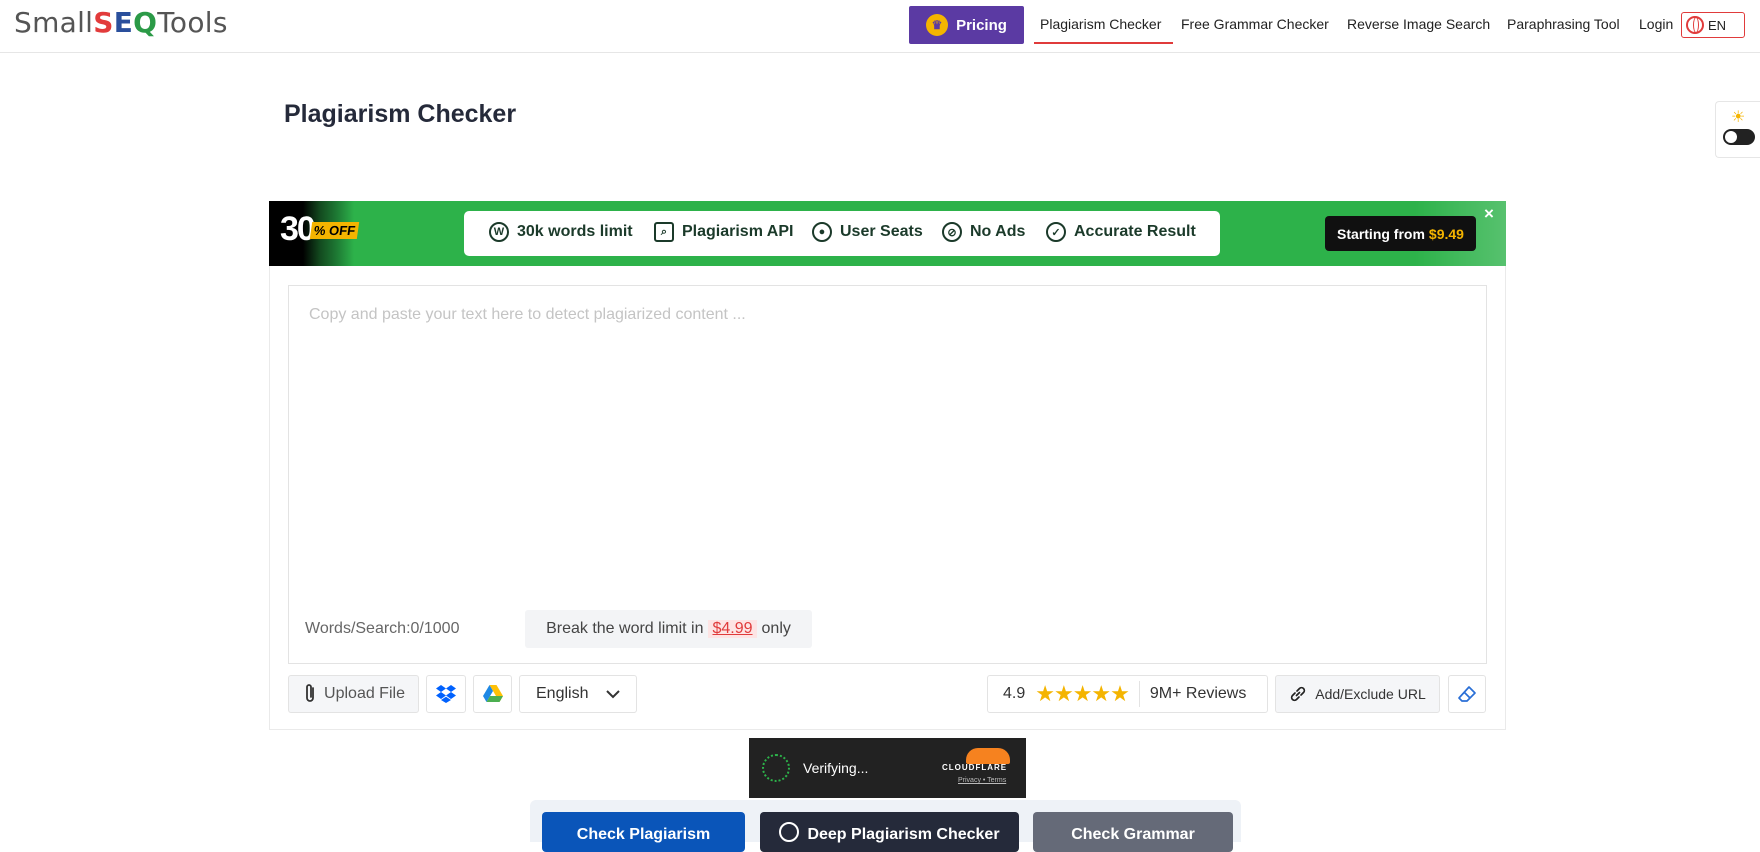  Describe the element at coordinates (613, 693) in the screenshot. I see `chevron-down-icon` at that location.